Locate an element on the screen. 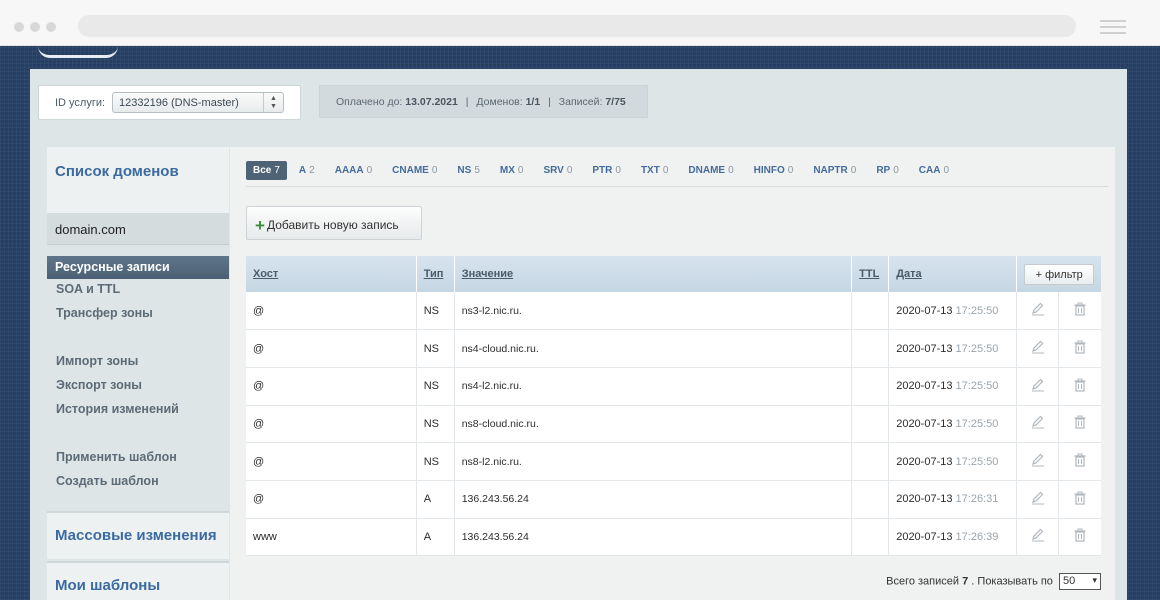 This screenshot has width=1160, height=600. column-value: Значение is located at coordinates (653, 274).